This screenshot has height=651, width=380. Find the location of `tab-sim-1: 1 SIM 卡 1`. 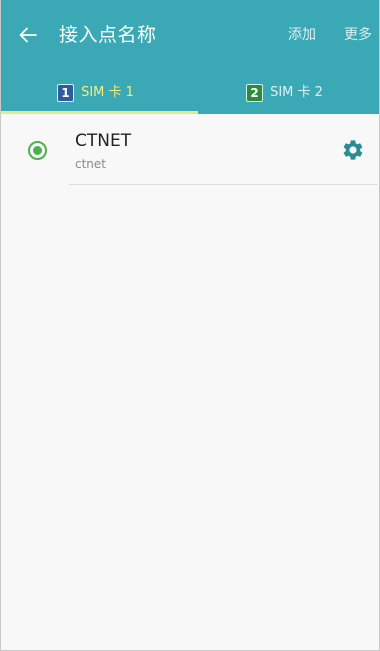

tab-sim-1: 1 SIM 卡 1 is located at coordinates (95, 93).